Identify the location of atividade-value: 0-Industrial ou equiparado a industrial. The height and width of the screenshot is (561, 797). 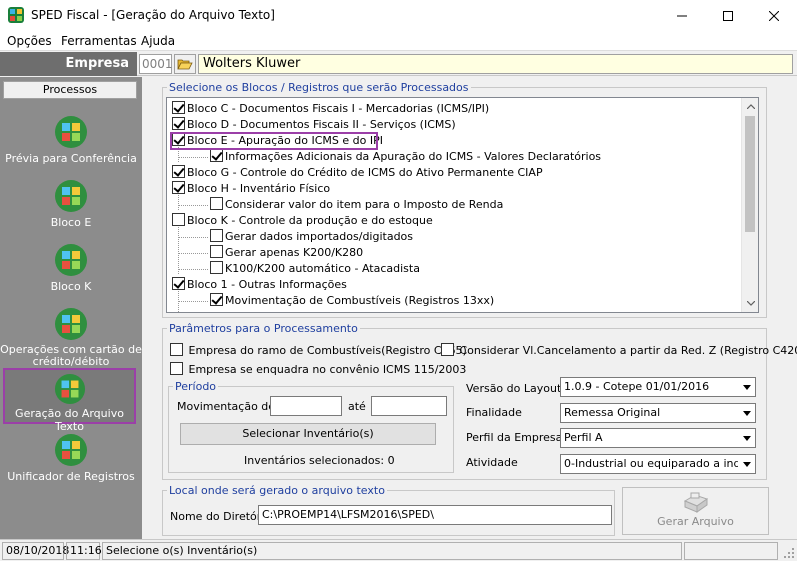
(660, 463).